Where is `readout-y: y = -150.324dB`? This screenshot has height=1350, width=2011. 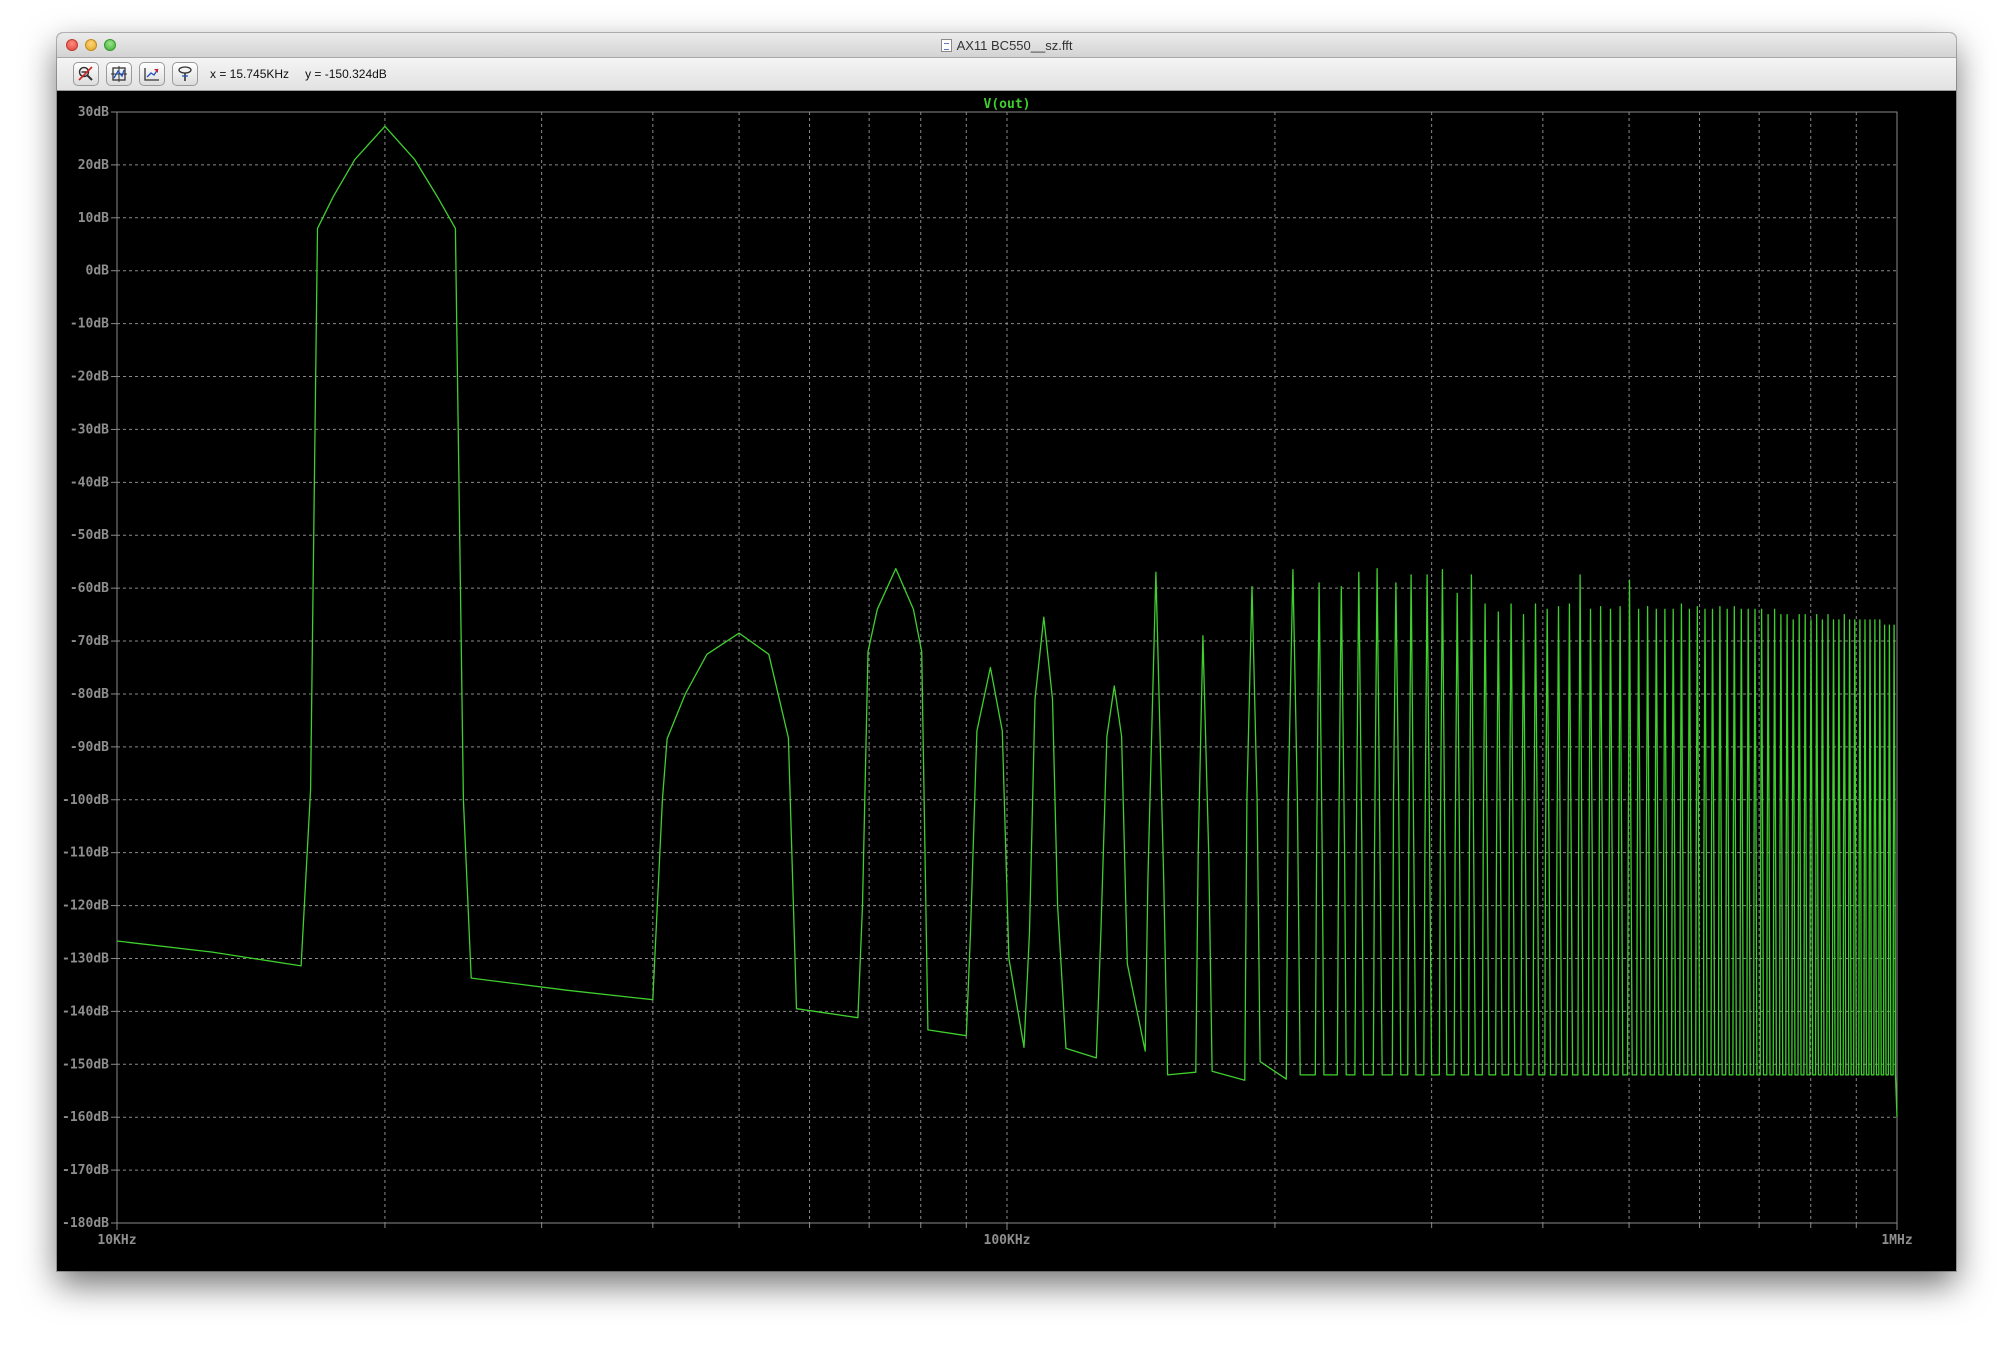
readout-y: y = -150.324dB is located at coordinates (346, 74).